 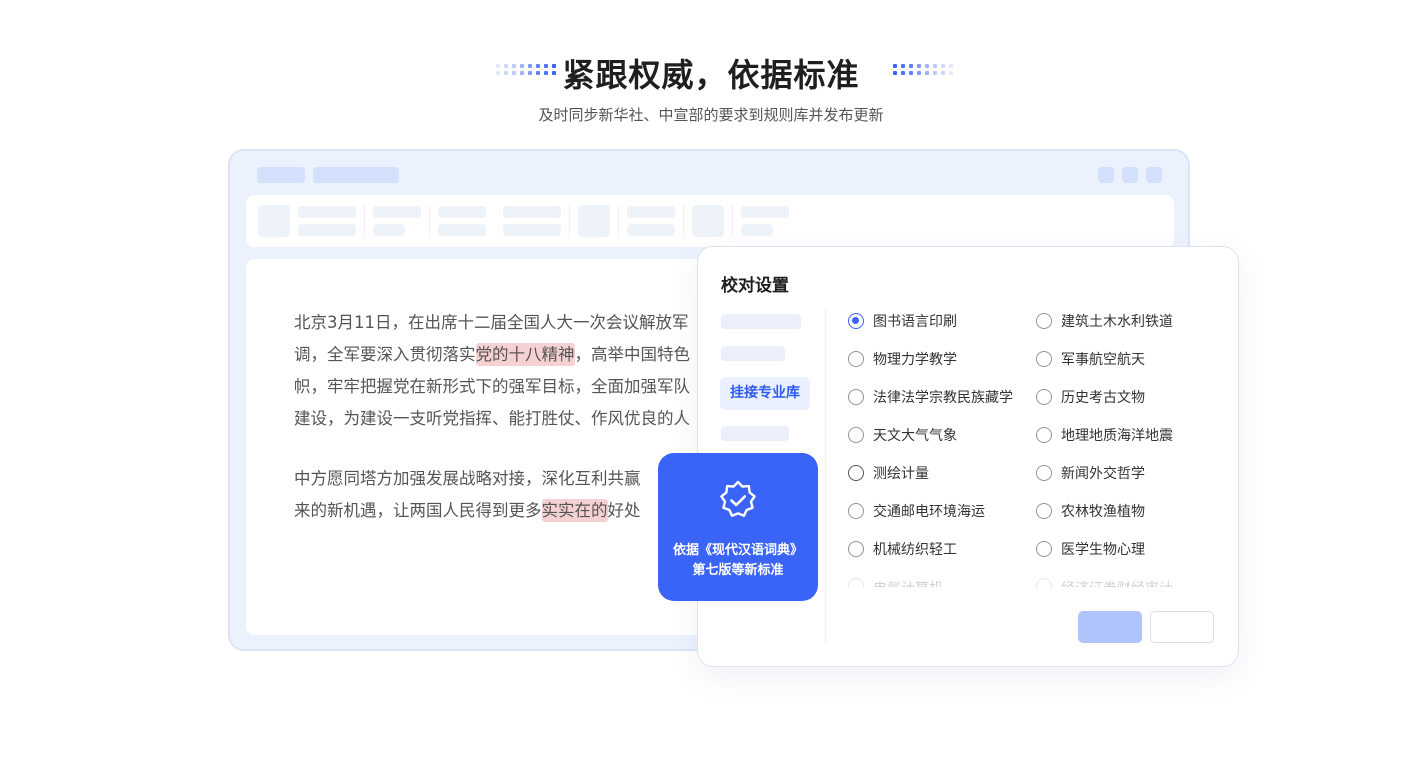 I want to click on proofread-highlight: 党的十八精神, so click(x=525, y=354).